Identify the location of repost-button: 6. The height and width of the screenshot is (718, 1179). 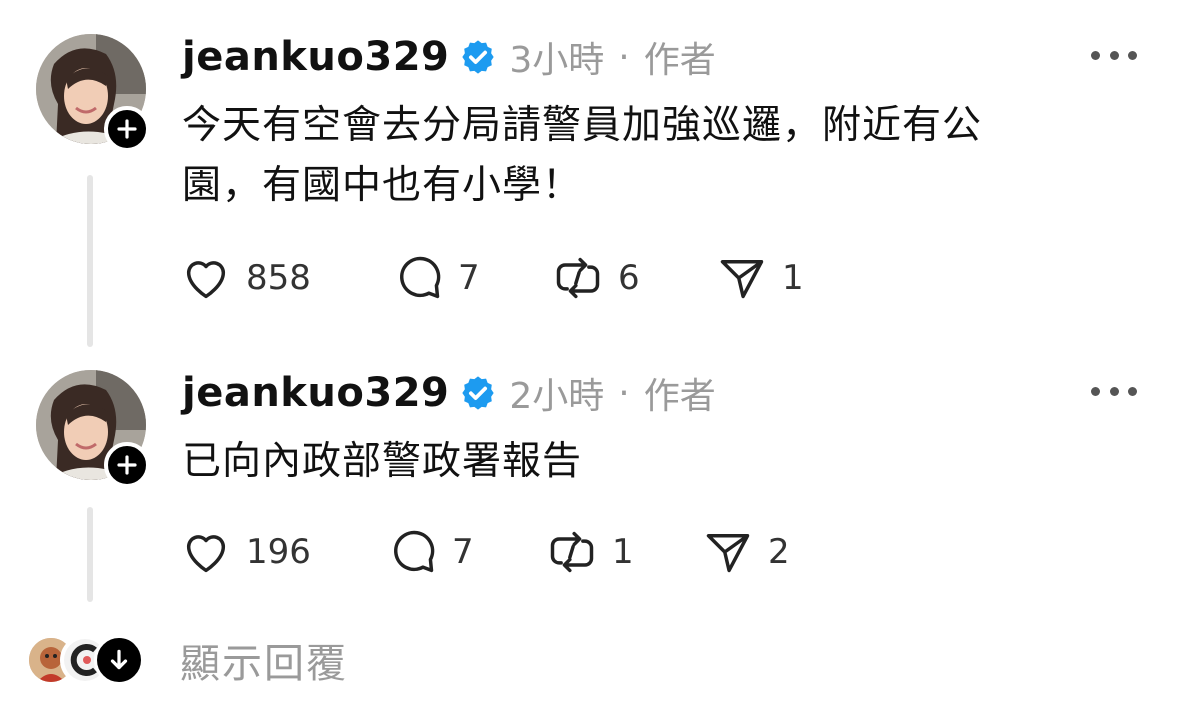
(596, 278).